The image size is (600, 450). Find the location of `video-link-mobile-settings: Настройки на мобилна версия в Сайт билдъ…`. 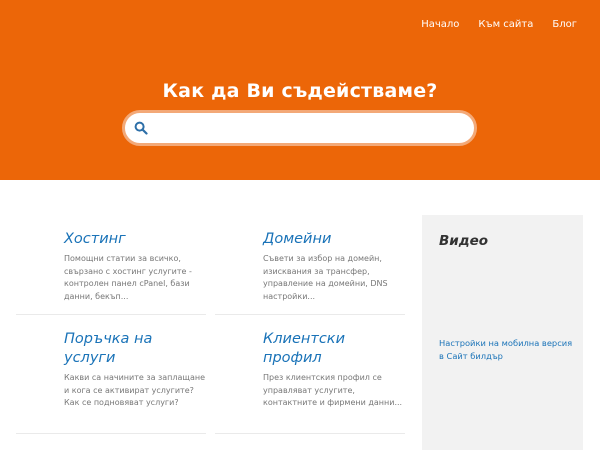

video-link-mobile-settings: Настройки на мобилна версия в Сайт билдъ… is located at coordinates (508, 350).